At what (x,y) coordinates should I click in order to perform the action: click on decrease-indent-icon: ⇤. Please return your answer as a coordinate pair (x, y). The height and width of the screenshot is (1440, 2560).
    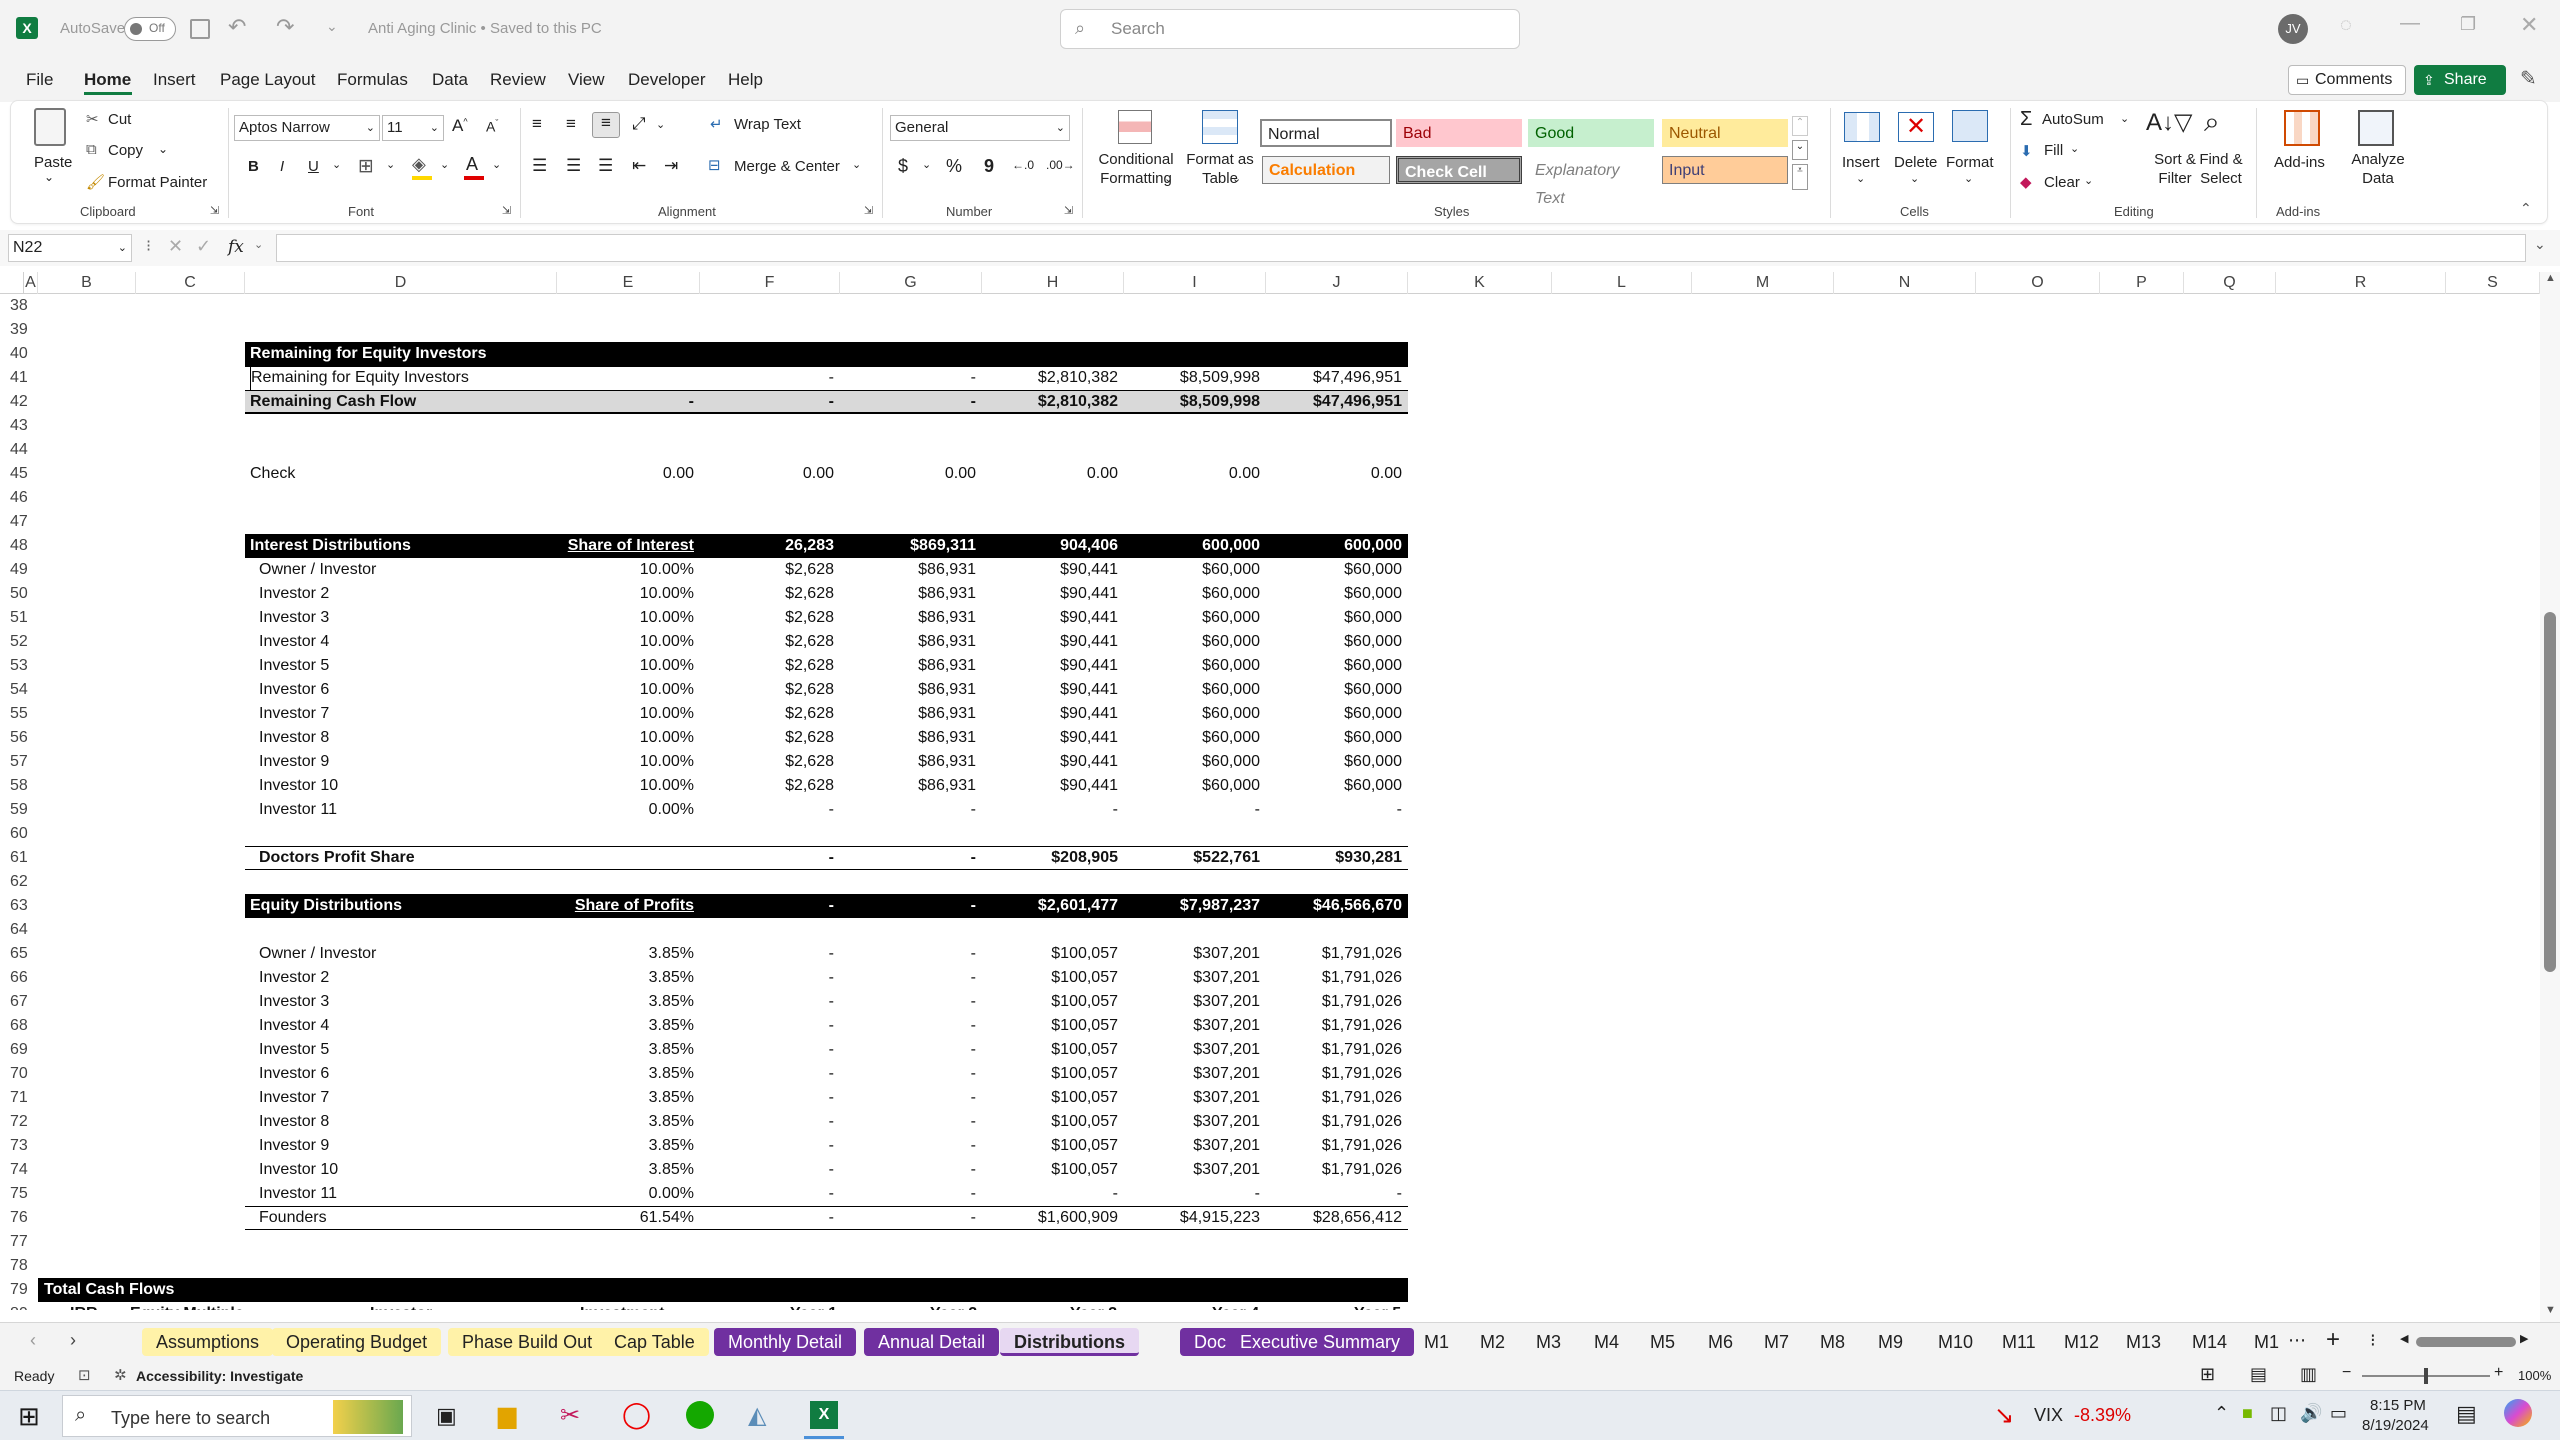
    Looking at the image, I should click on (639, 166).